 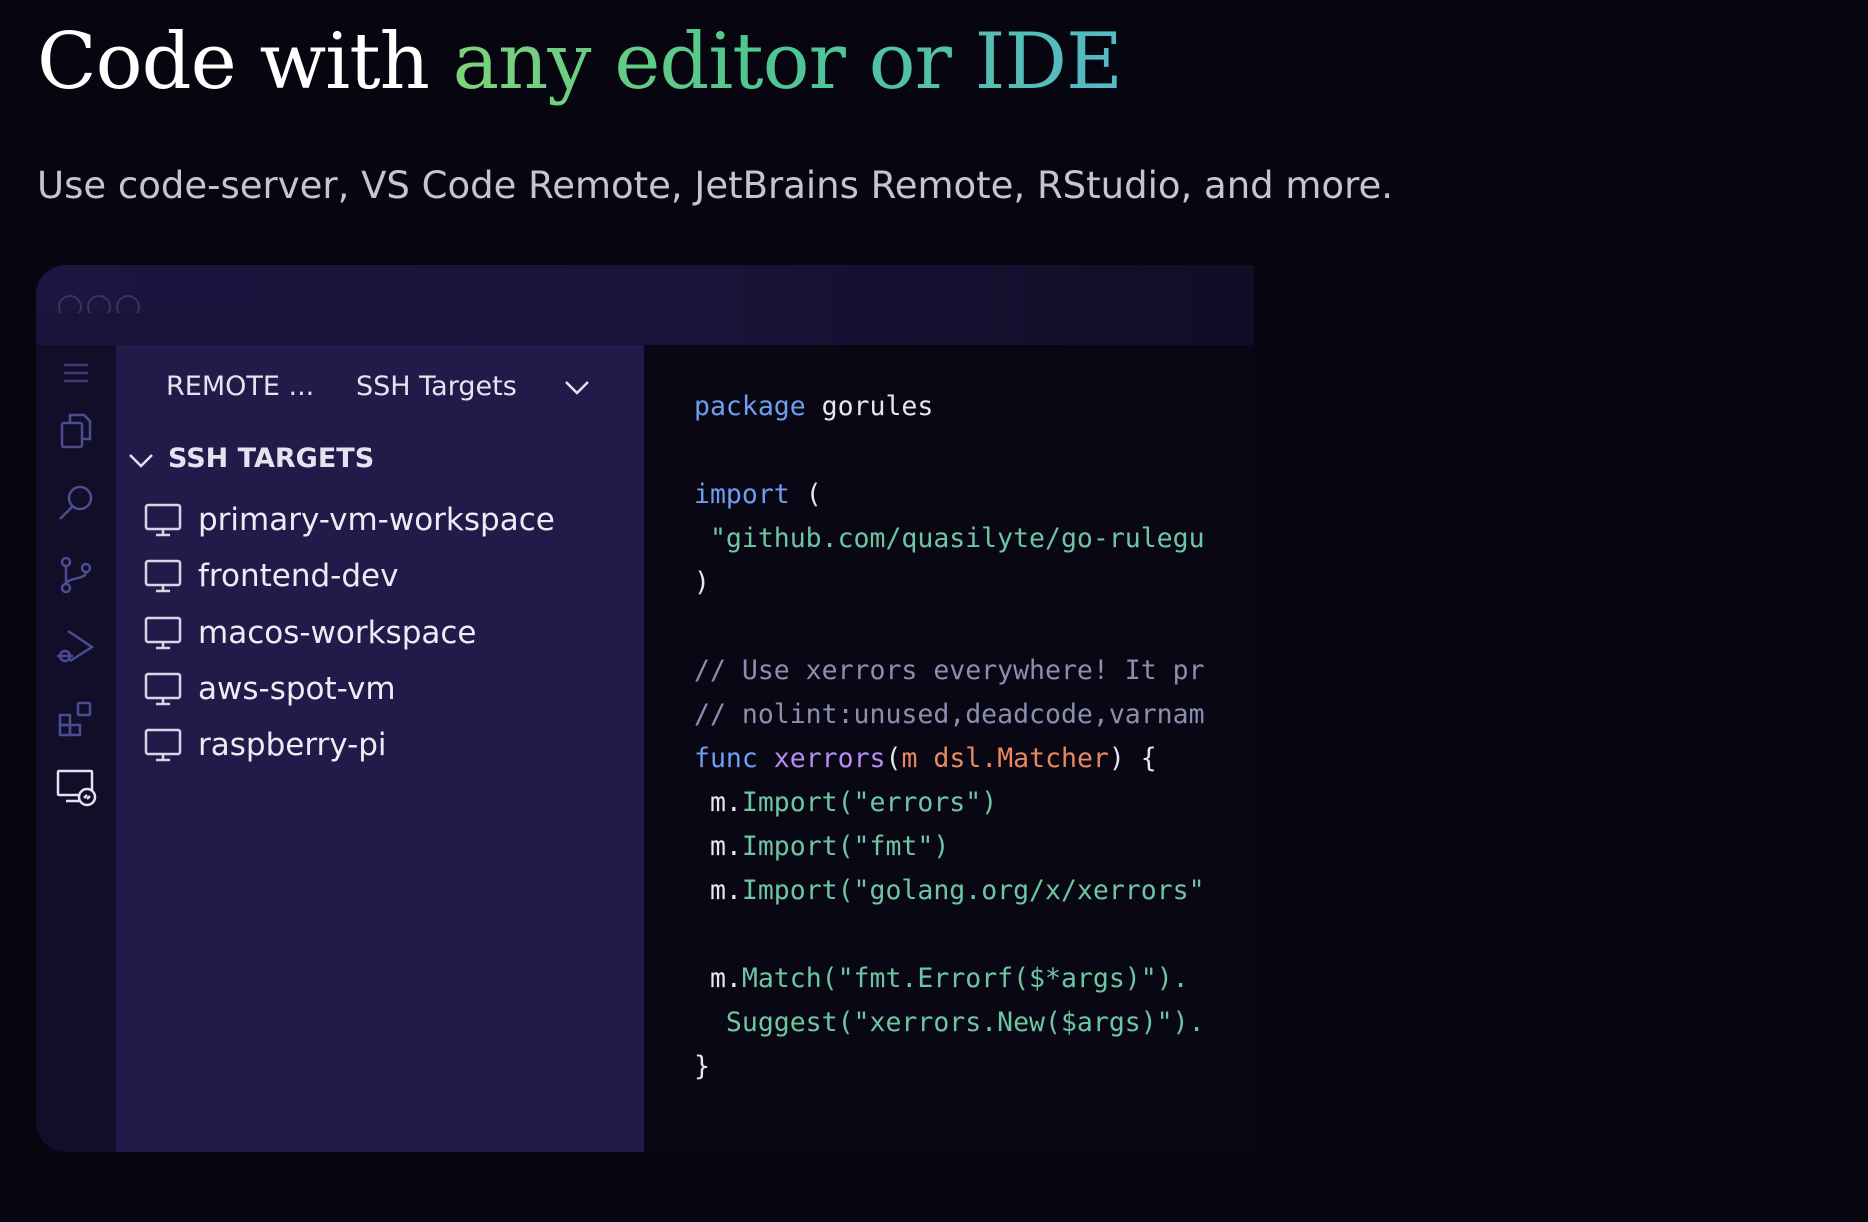 What do you see at coordinates (702, 1066) in the screenshot?
I see `code-text: }` at bounding box center [702, 1066].